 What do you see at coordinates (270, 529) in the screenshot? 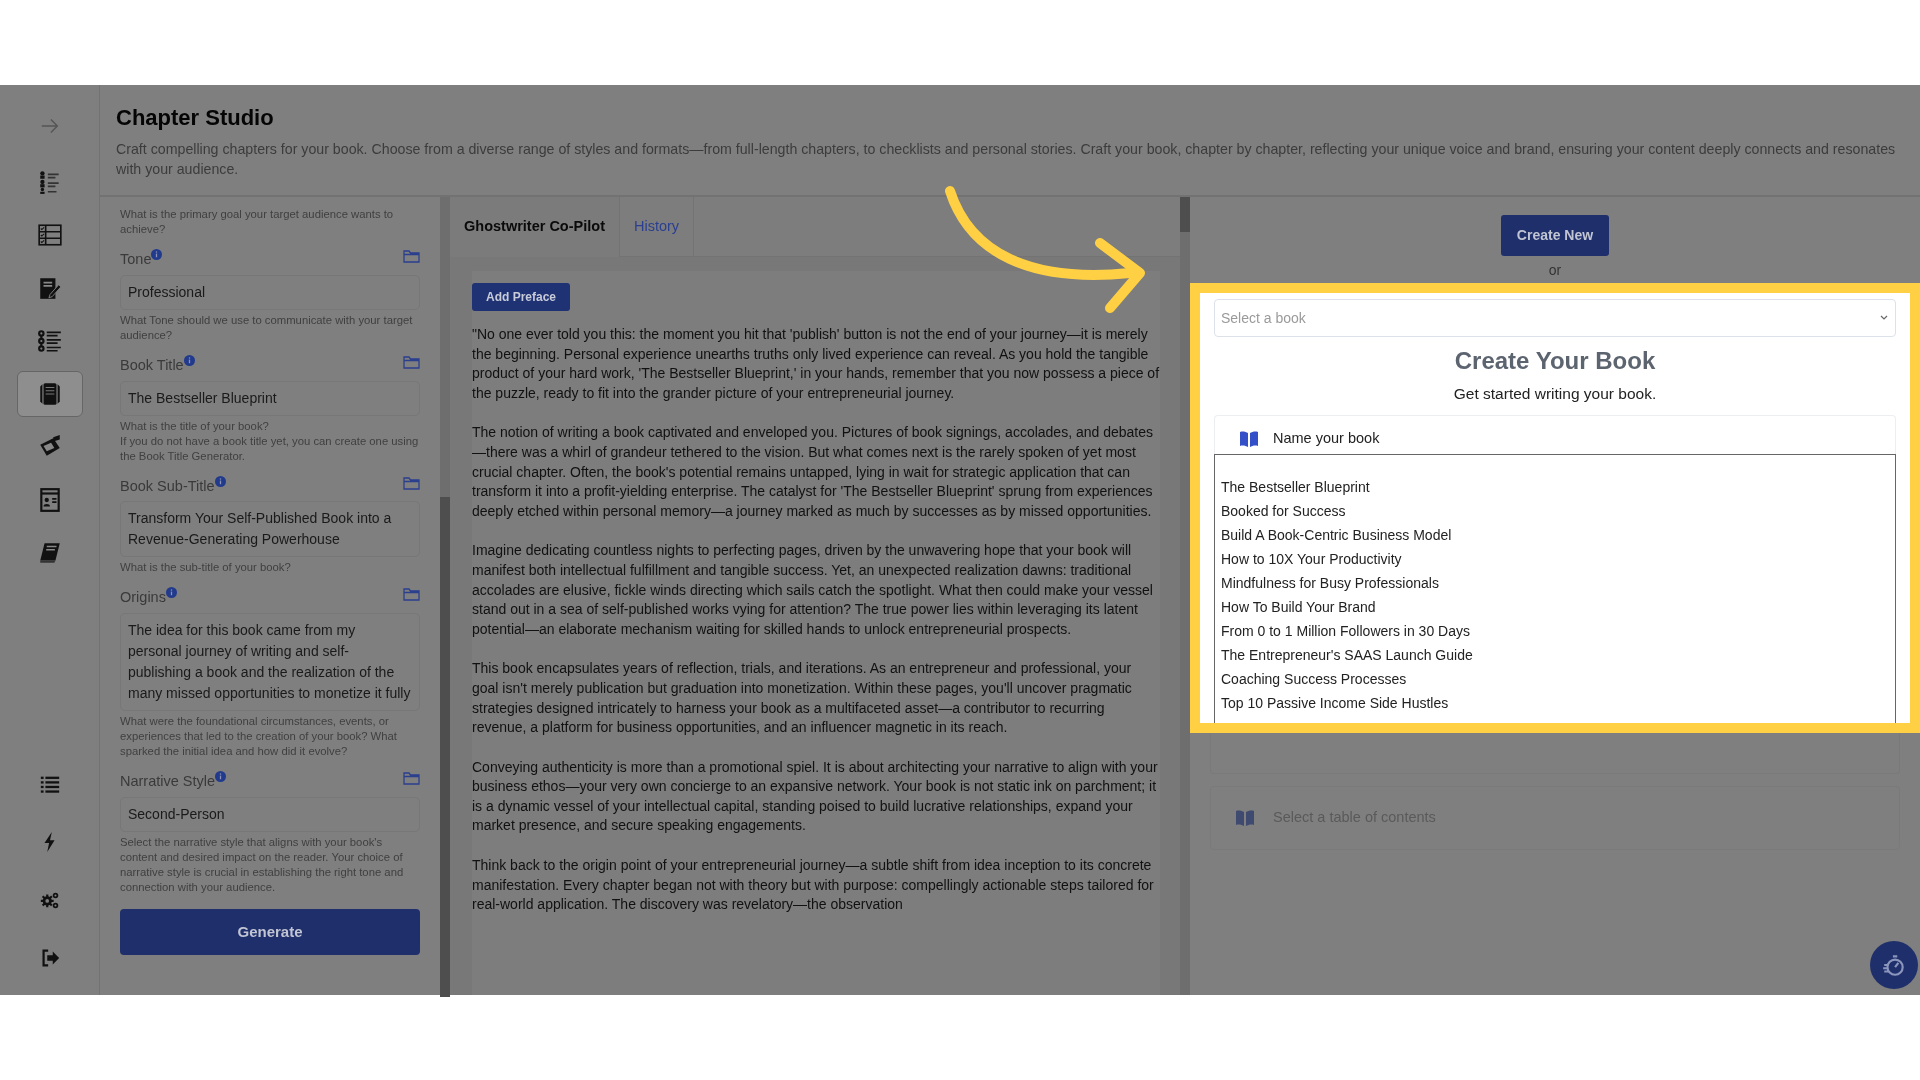
I see `input-field: Transform Your Self-Published Book into a Revenue-Generating Powerhouse` at bounding box center [270, 529].